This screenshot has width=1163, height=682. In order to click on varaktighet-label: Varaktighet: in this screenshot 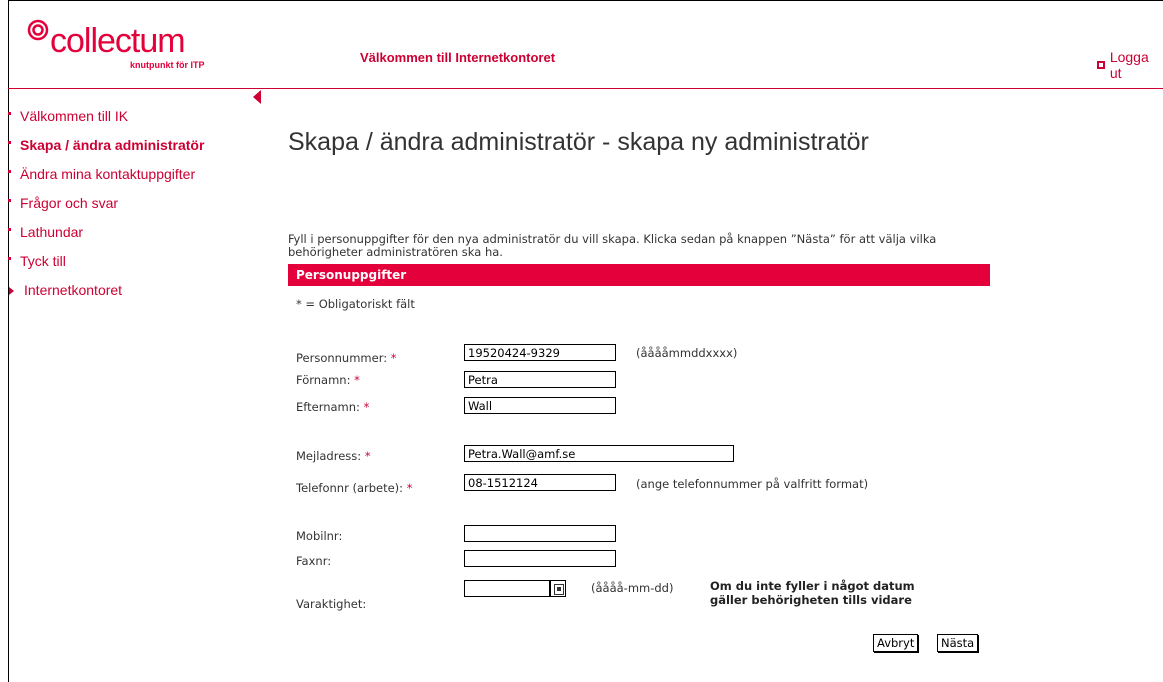, I will do `click(331, 604)`.